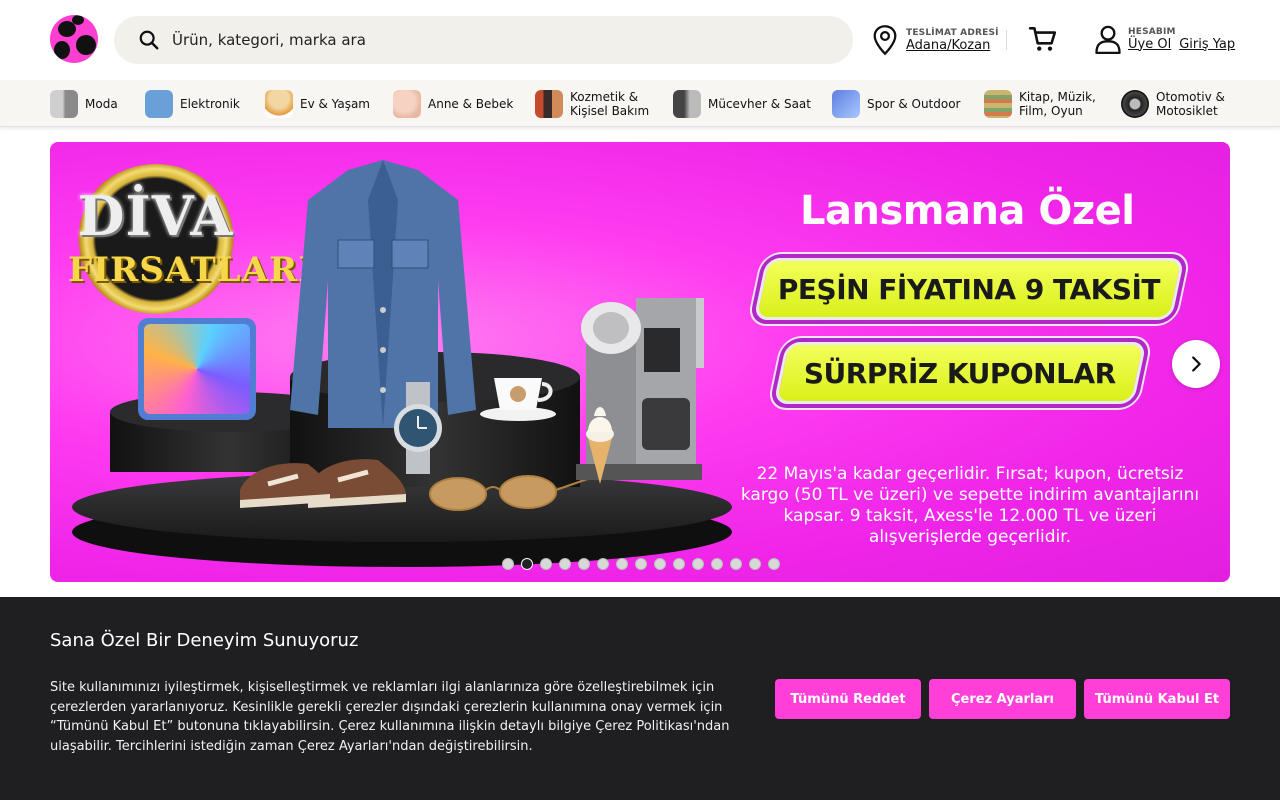 The width and height of the screenshot is (1280, 800). Describe the element at coordinates (952, 45) in the screenshot. I see `delivery-value: Adana/Kozan` at that location.